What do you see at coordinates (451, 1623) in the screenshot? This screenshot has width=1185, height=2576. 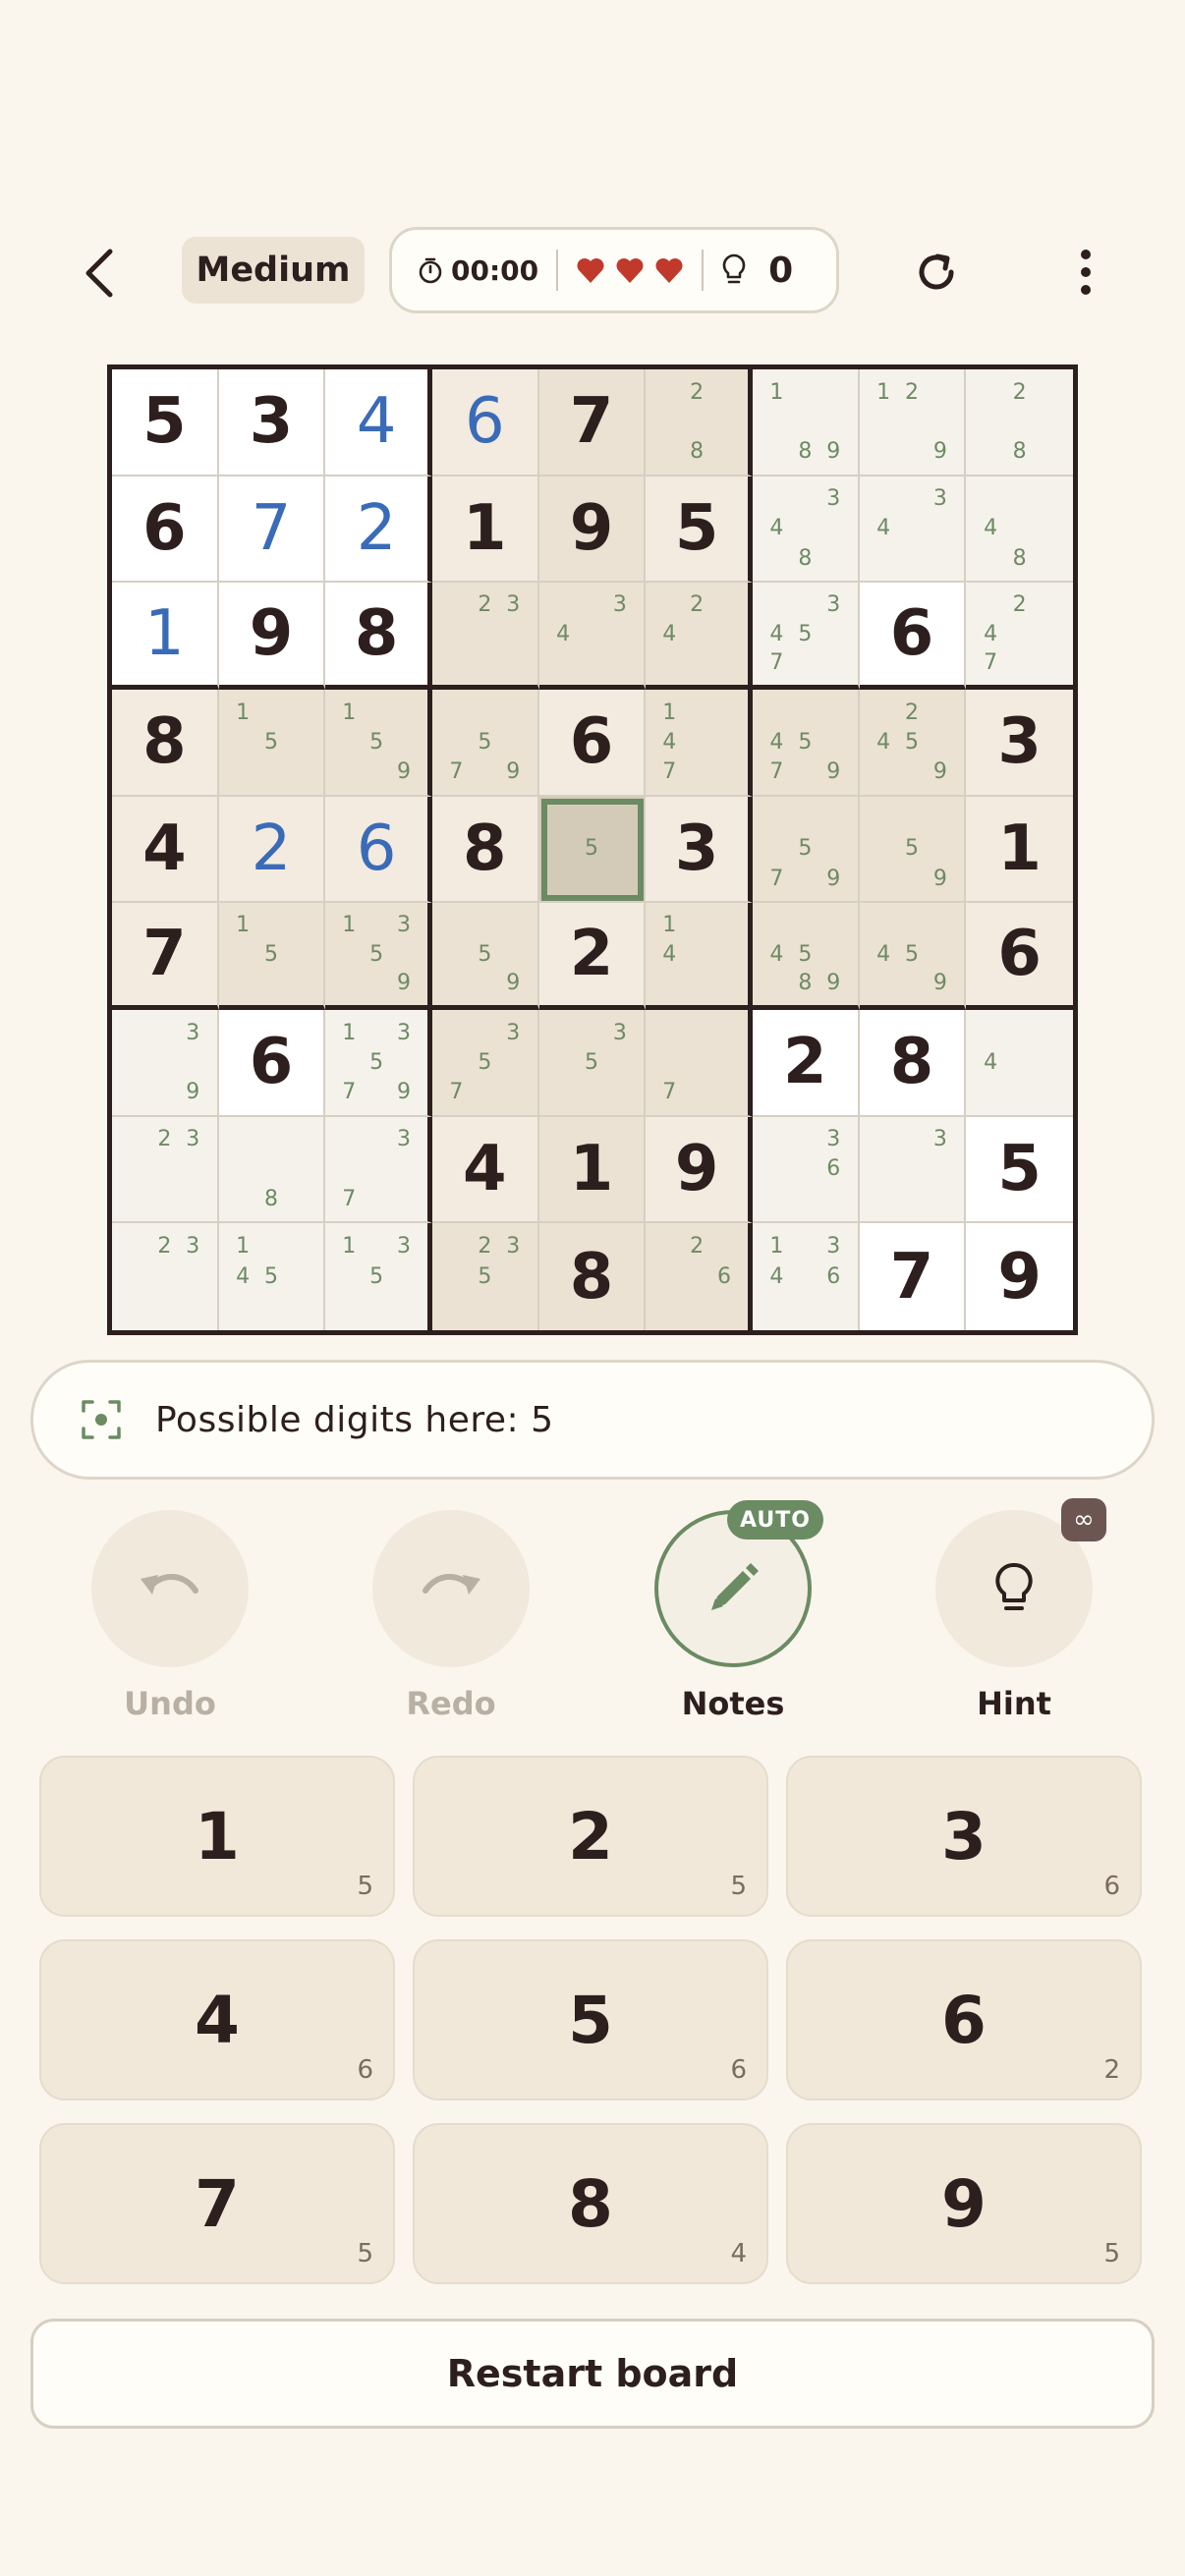 I see `redo-button: Redo` at bounding box center [451, 1623].